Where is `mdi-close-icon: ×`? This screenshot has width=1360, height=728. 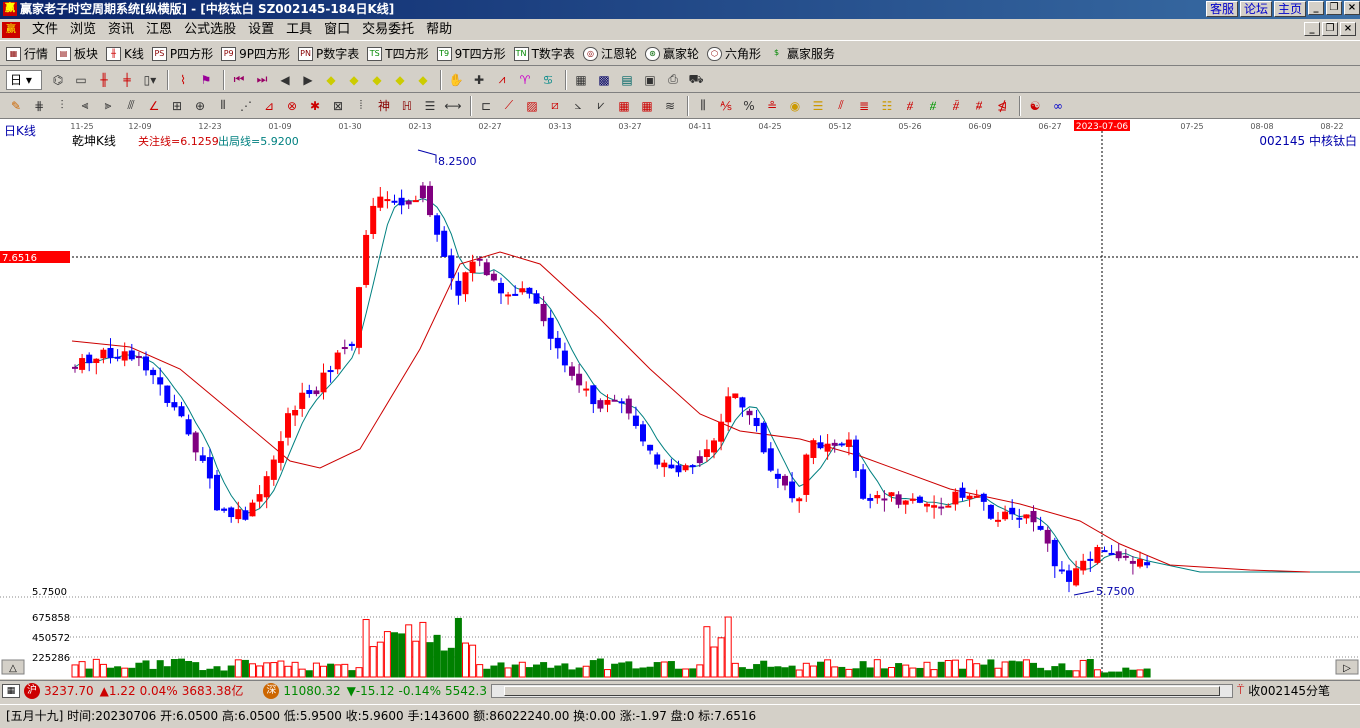 mdi-close-icon: × is located at coordinates (1348, 29).